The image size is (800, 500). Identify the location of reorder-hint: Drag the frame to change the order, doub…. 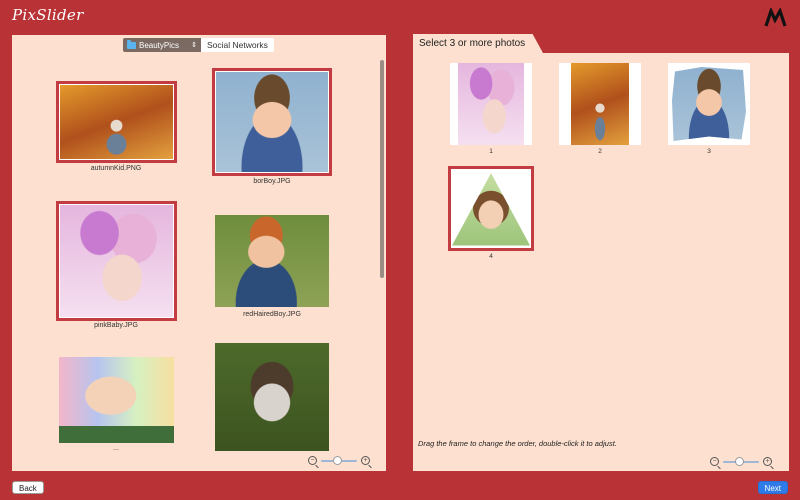
(517, 443).